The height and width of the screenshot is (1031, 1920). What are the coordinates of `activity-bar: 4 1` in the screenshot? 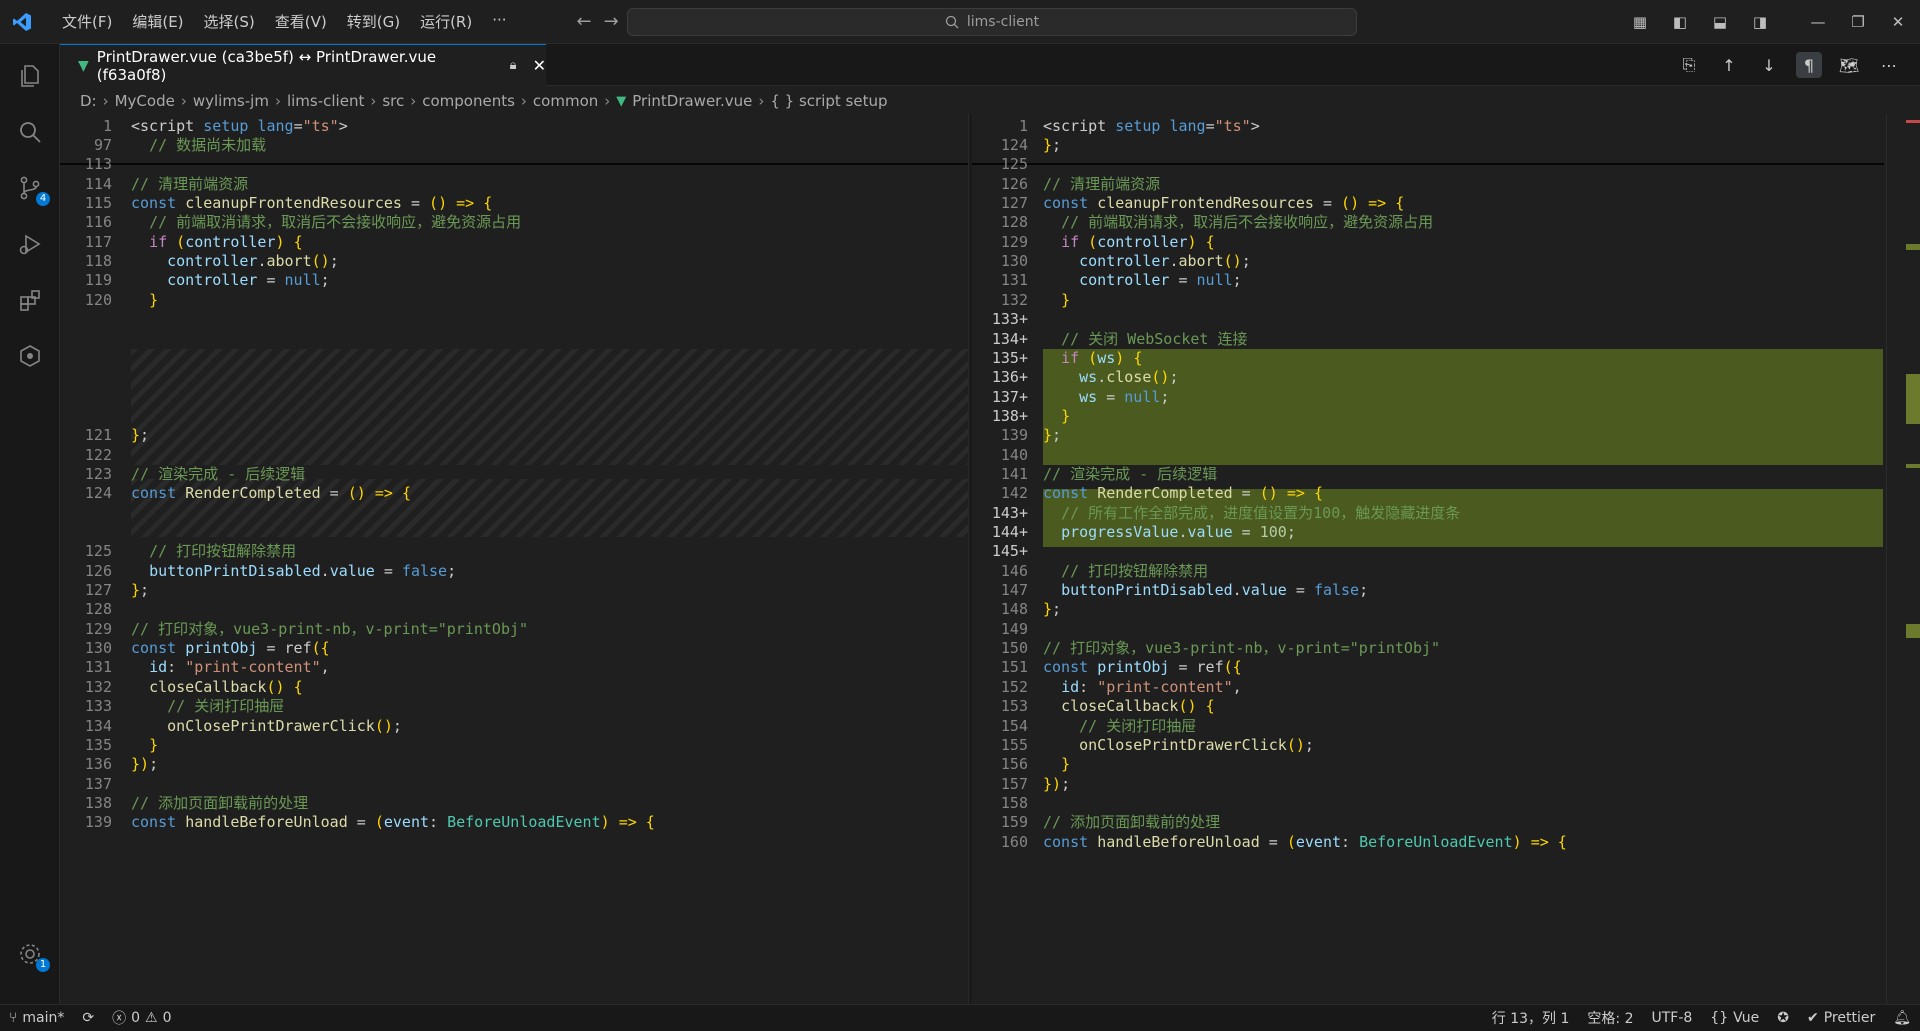 It's located at (30, 524).